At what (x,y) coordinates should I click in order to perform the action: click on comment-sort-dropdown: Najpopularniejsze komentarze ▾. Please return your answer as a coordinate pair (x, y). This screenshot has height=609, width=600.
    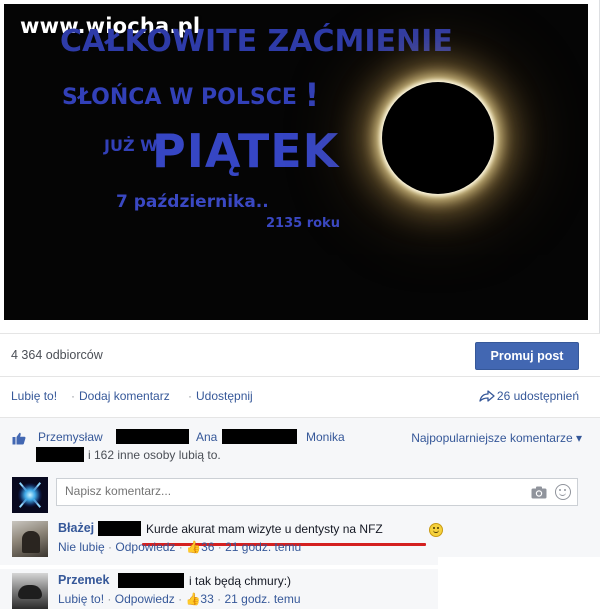
    Looking at the image, I should click on (496, 438).